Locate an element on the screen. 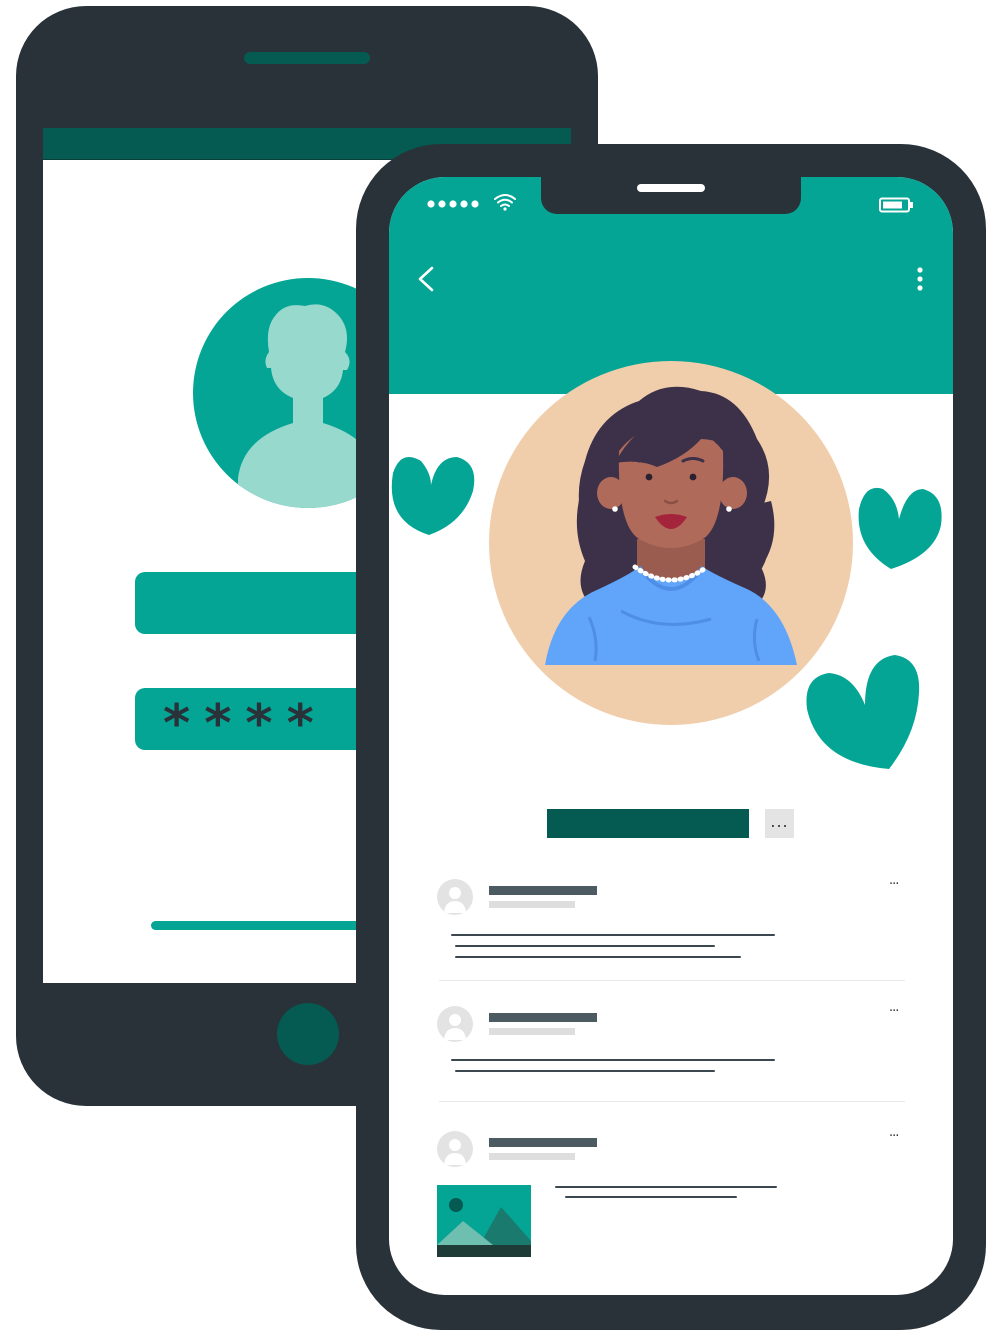  profile-avatar is located at coordinates (671, 543).